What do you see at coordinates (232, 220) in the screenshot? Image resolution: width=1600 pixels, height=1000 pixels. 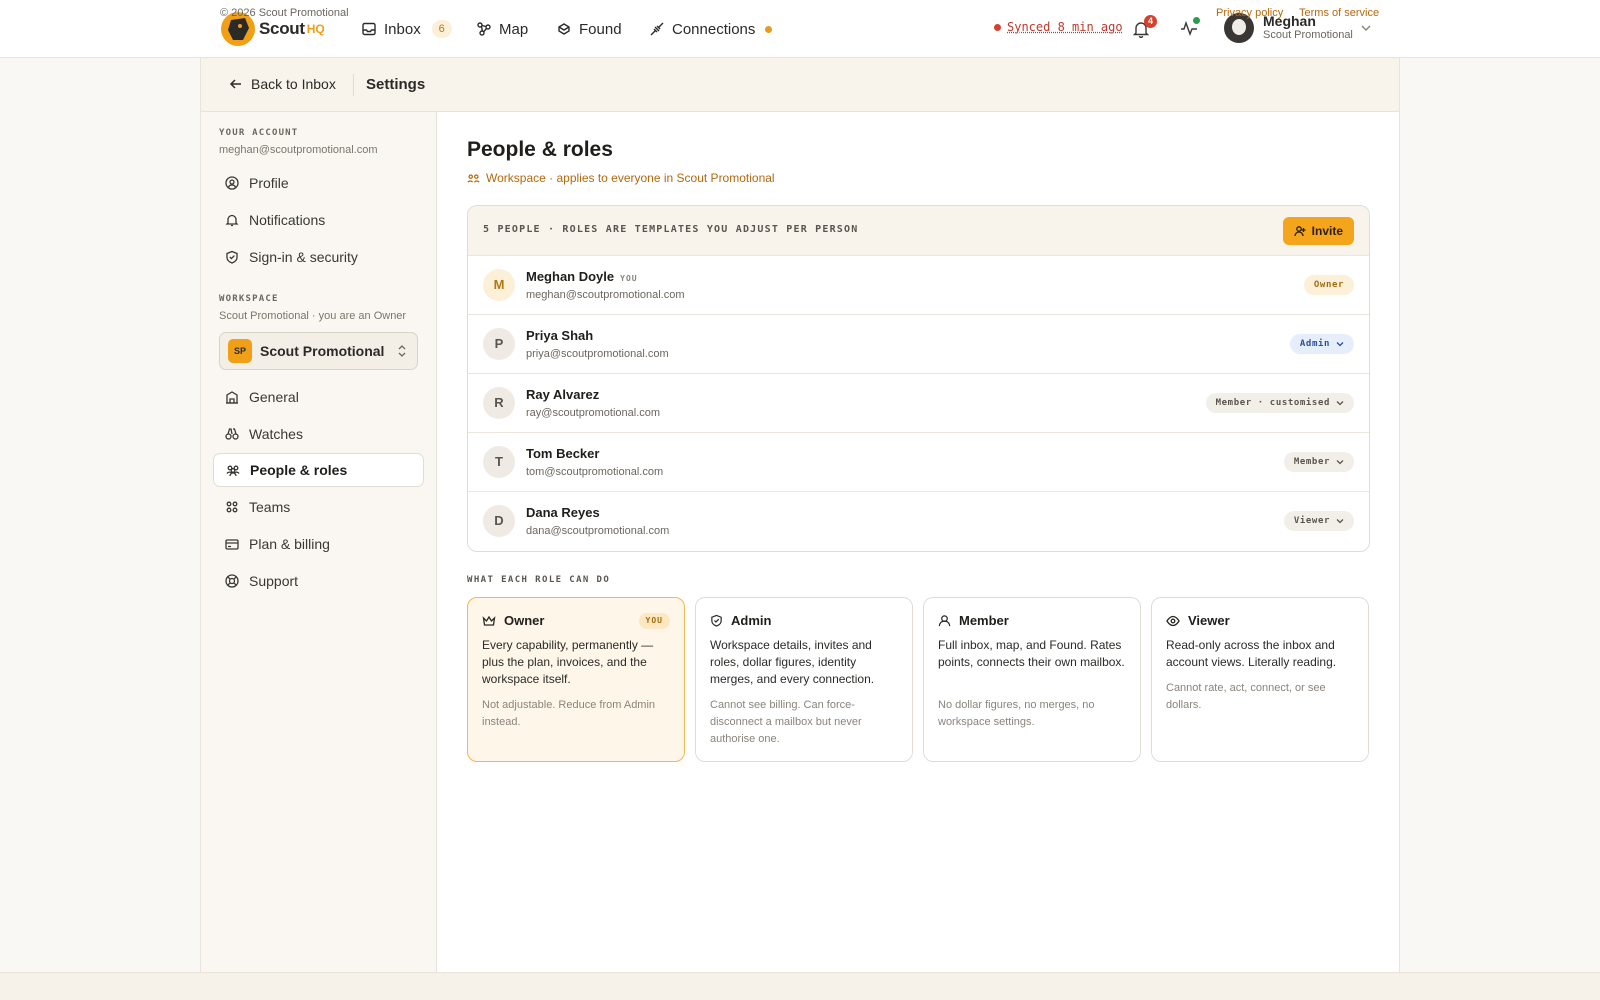 I see `bell-icon` at bounding box center [232, 220].